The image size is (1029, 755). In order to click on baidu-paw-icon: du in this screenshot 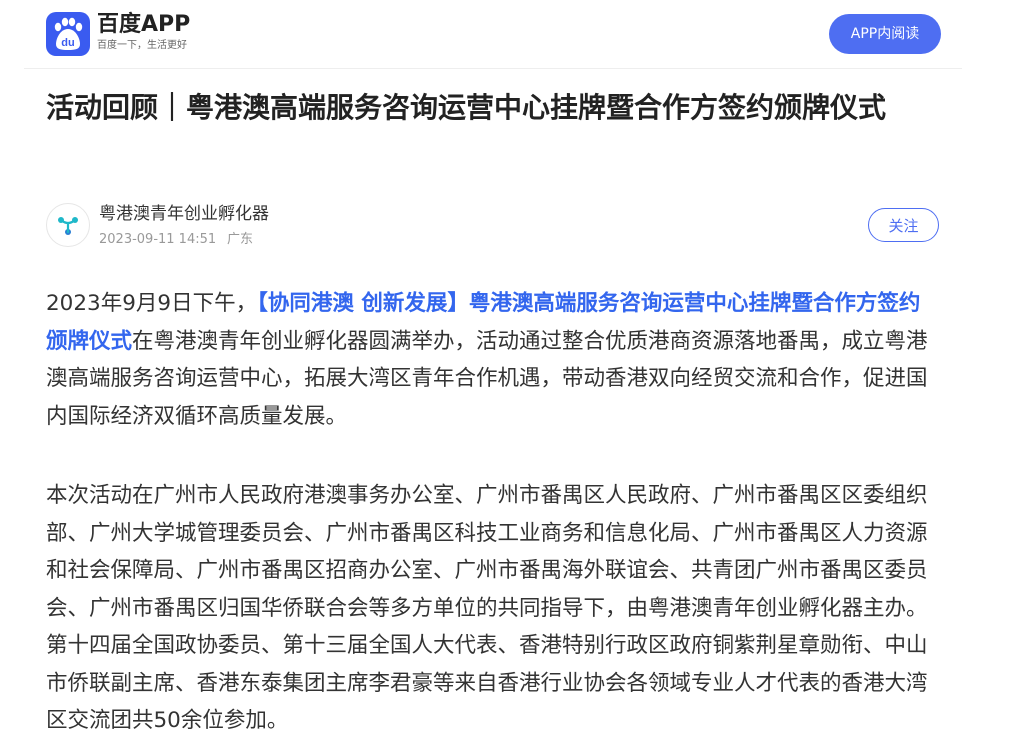, I will do `click(68, 34)`.